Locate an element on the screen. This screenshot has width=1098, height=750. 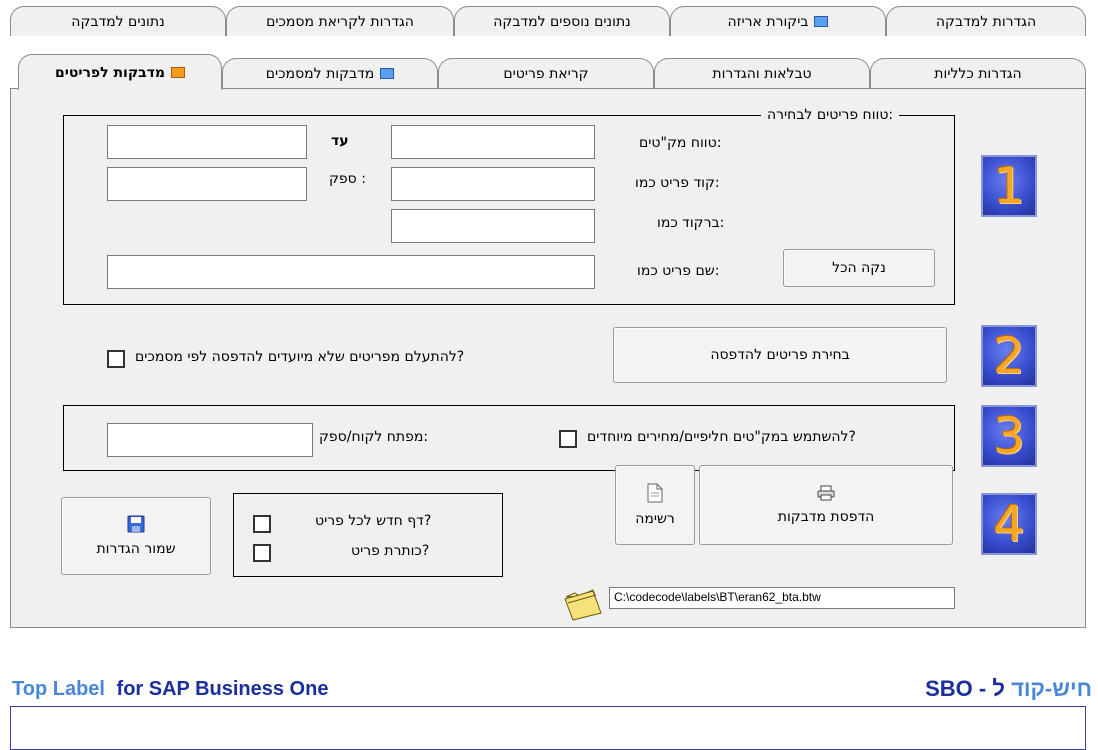
folder-icon is located at coordinates (583, 605).